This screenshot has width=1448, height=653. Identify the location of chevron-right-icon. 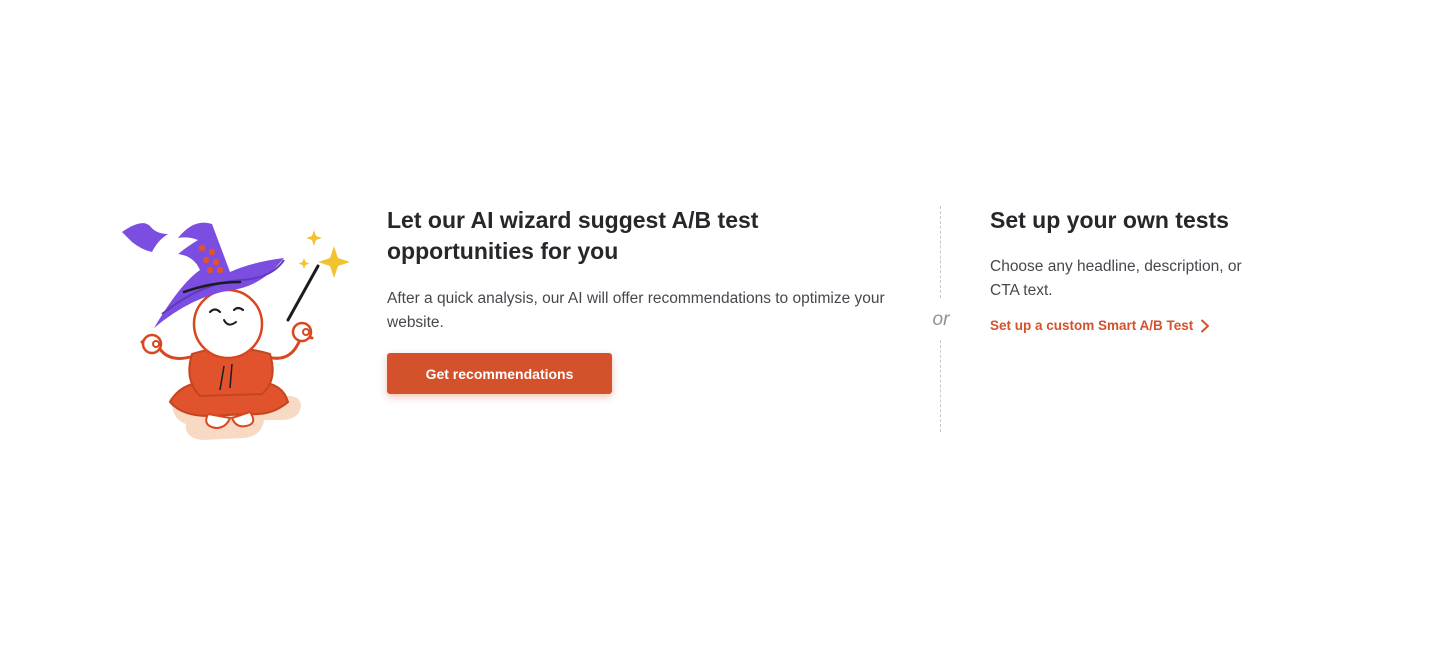
(1205, 326).